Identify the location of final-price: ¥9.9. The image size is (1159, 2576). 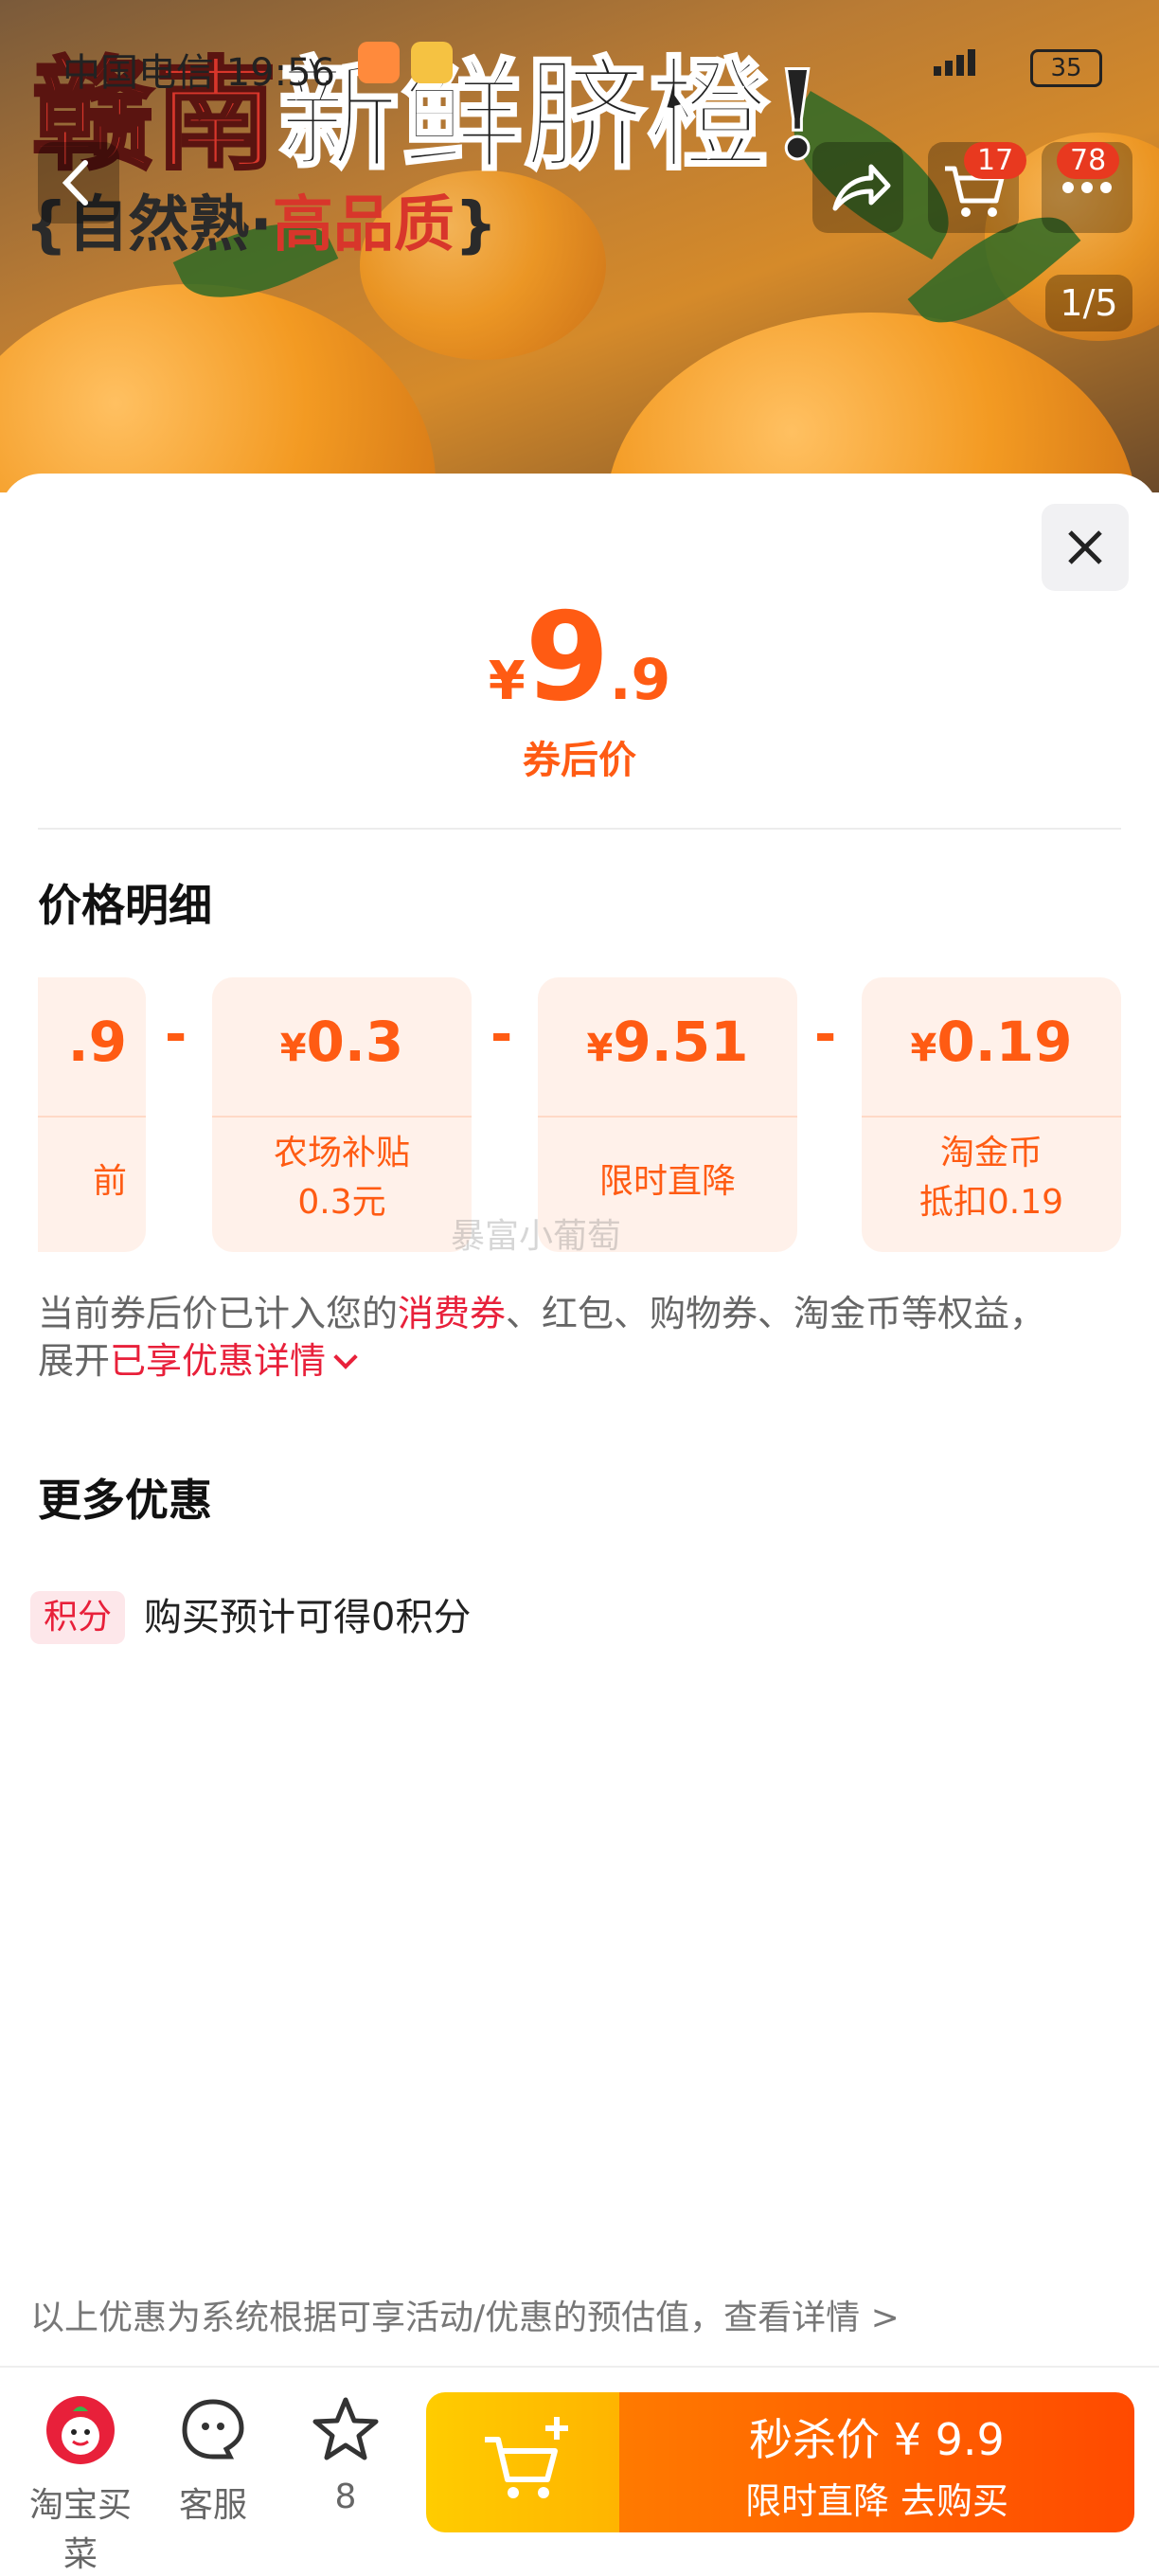
(579, 657).